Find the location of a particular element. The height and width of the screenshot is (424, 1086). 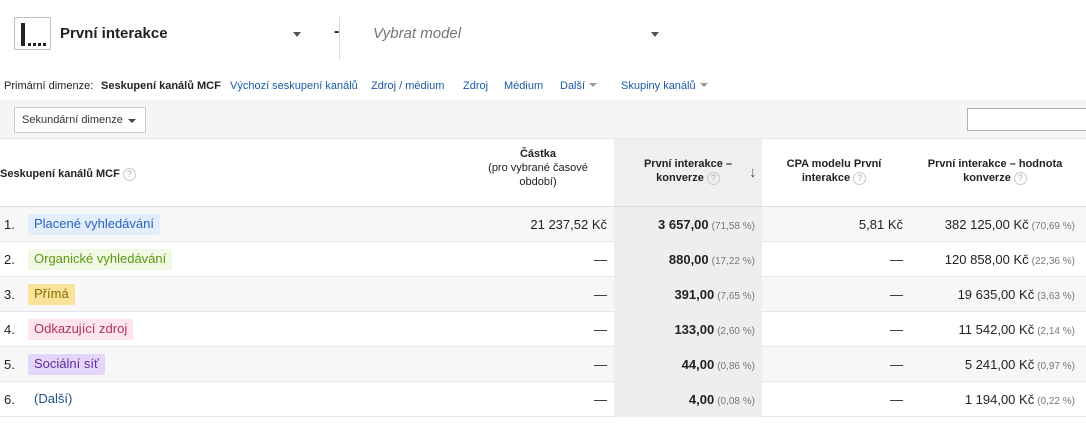

header-dimension: Seskupení kanálů MCF? is located at coordinates (68, 174).